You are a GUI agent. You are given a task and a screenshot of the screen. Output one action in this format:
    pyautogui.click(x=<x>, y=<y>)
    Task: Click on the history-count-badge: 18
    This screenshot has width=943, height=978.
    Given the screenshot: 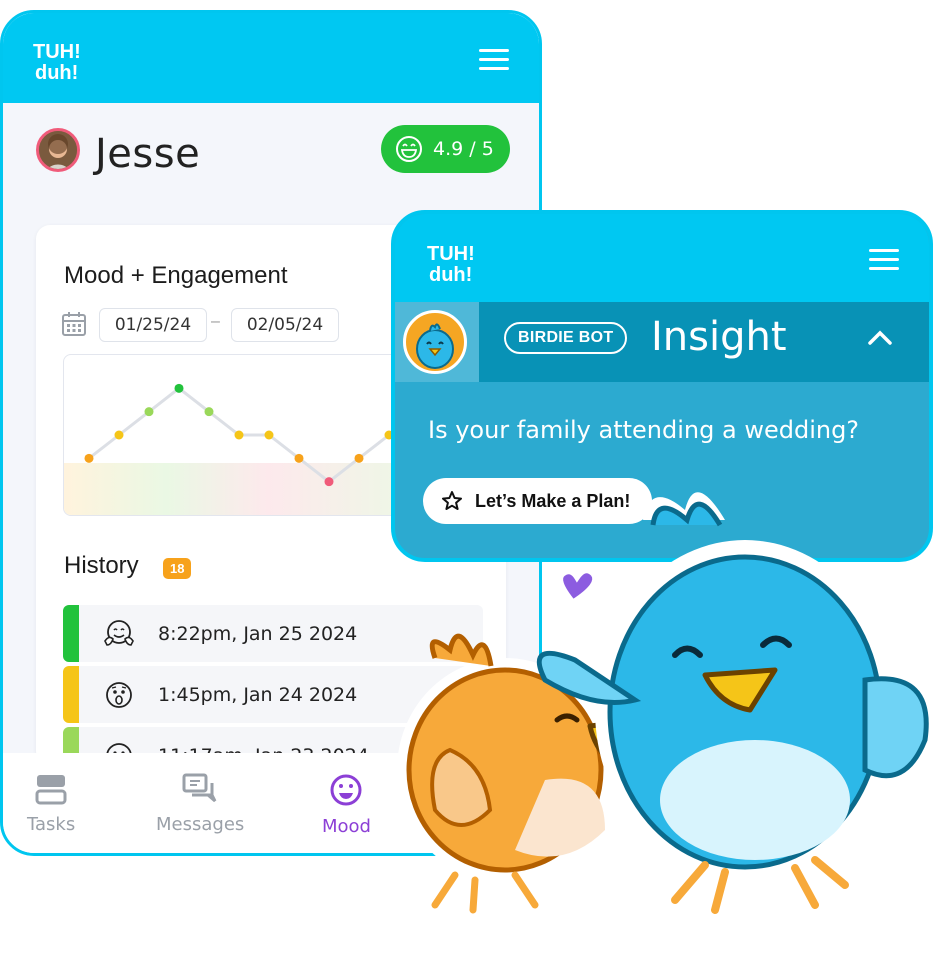 What is the action you would take?
    pyautogui.click(x=177, y=568)
    